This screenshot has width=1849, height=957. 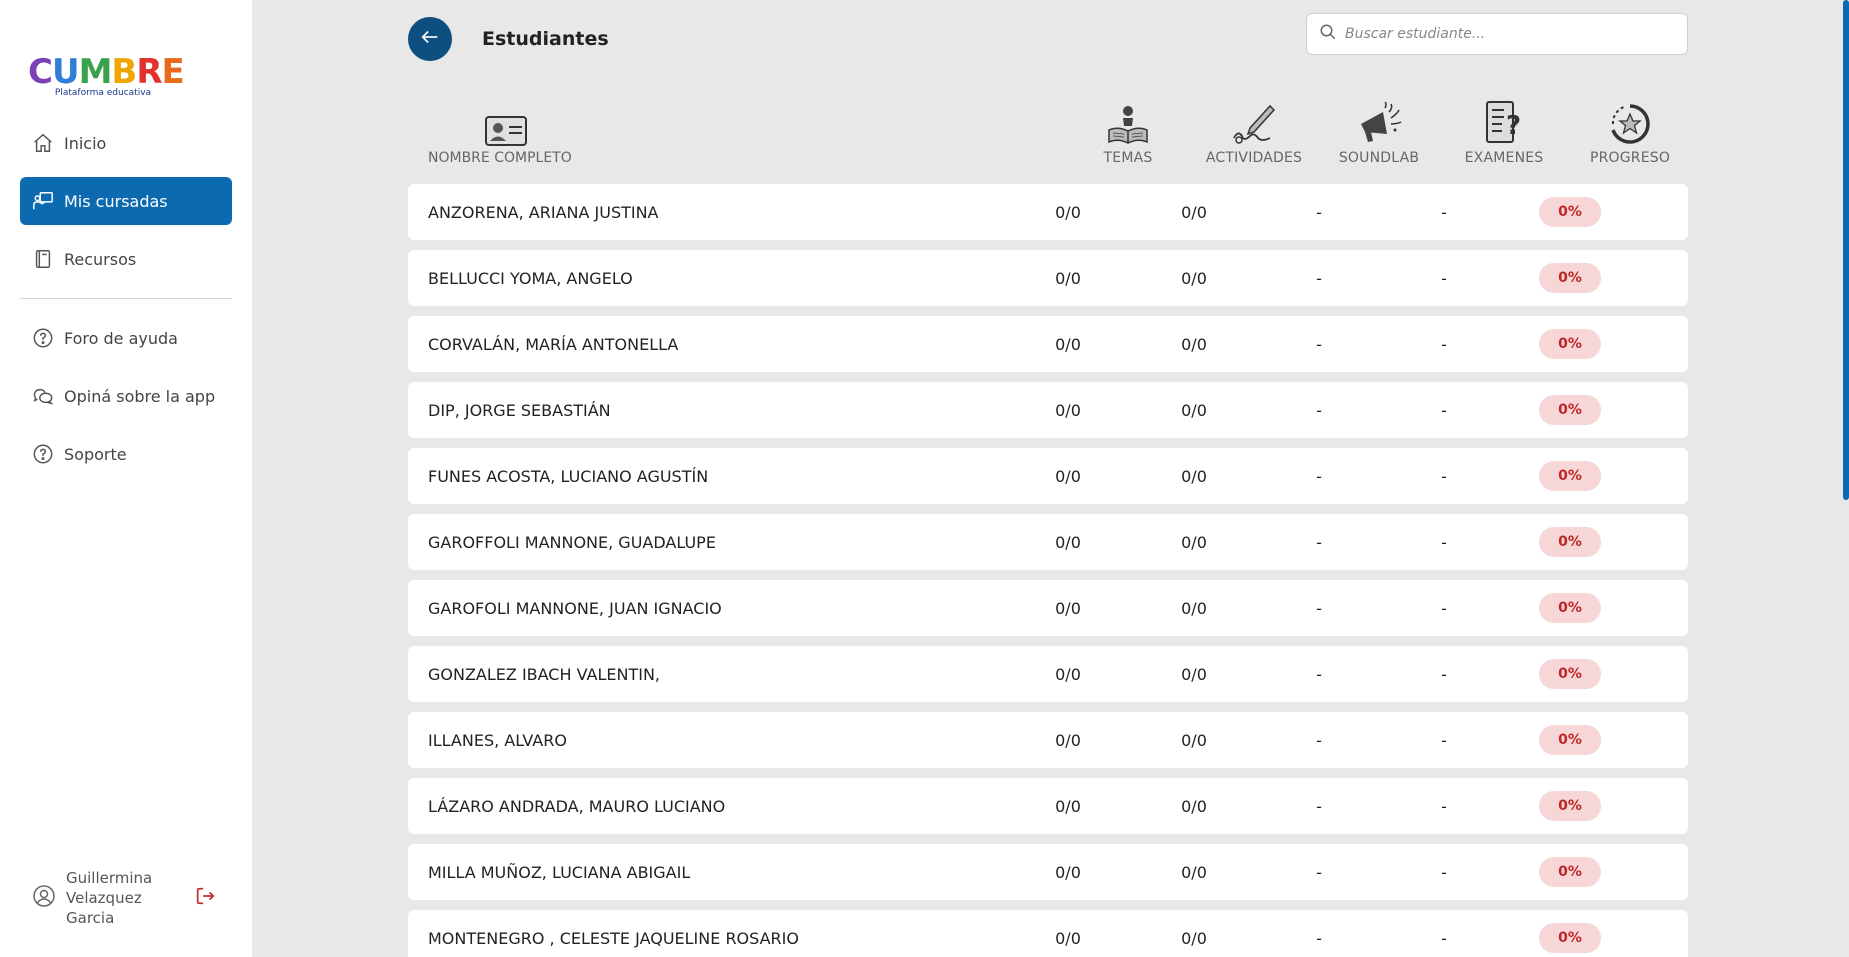 I want to click on logo-wordmark: CUMBRE, so click(x=106, y=72).